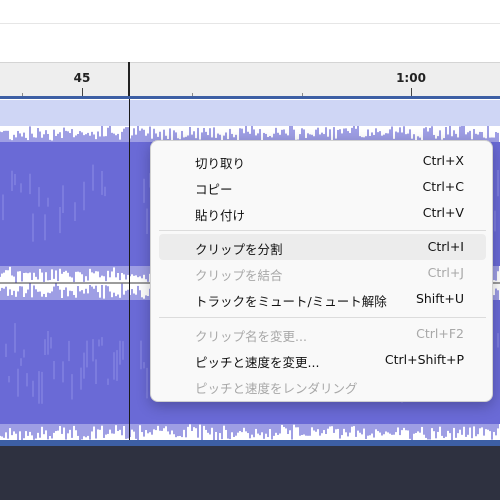 Image resolution: width=500 pixels, height=500 pixels. Describe the element at coordinates (250, 79) in the screenshot. I see `timeline-ruler: 45 1:00` at that location.